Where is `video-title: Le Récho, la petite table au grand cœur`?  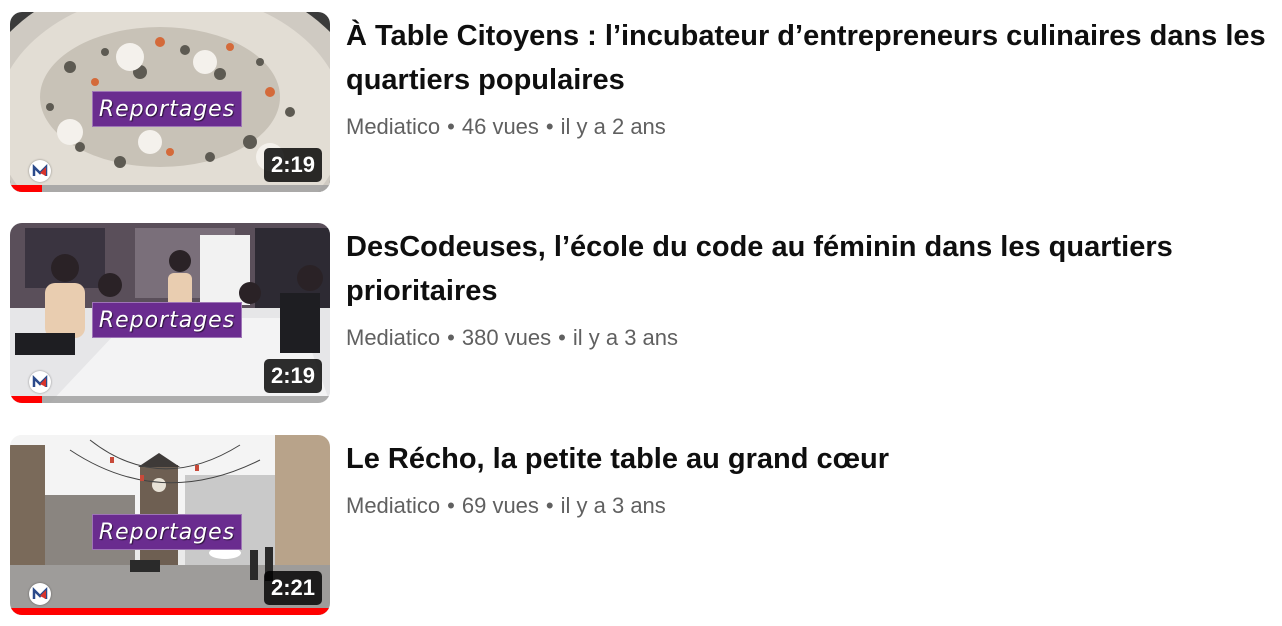 video-title: Le Récho, la petite table au grand cœur is located at coordinates (806, 459).